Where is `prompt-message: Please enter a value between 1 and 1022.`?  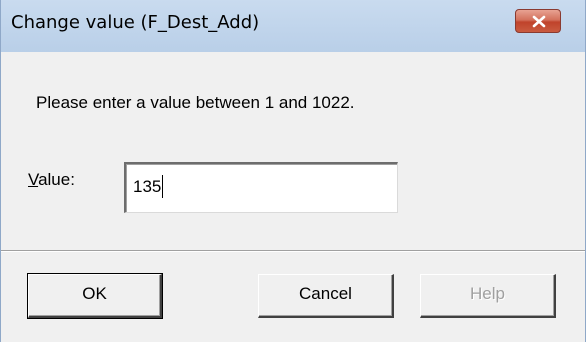 prompt-message: Please enter a value between 1 and 1022. is located at coordinates (195, 102).